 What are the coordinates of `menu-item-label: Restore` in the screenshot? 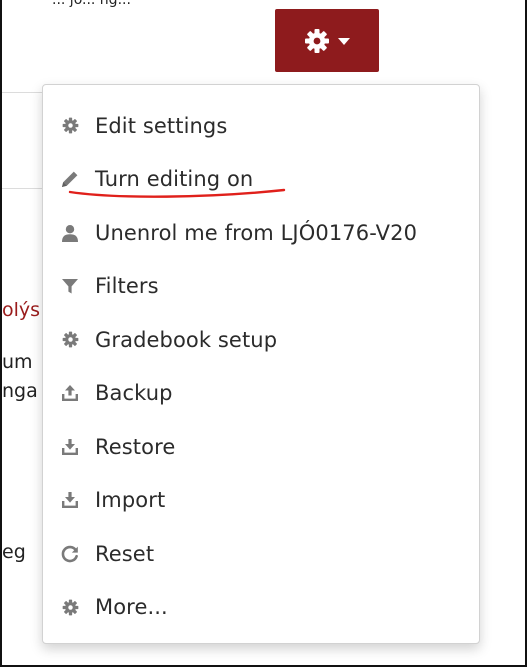 It's located at (135, 446).